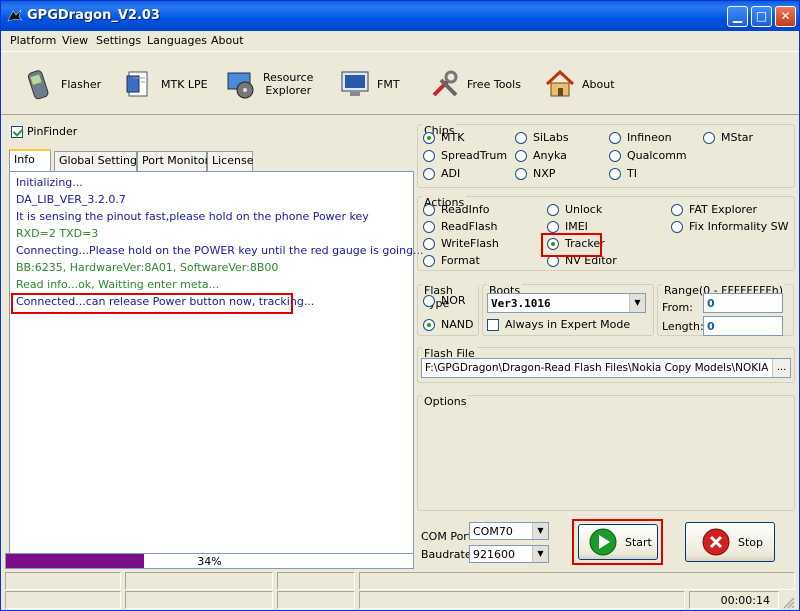 Image resolution: width=800 pixels, height=611 pixels. What do you see at coordinates (75, 40) in the screenshot?
I see `menu-view: View` at bounding box center [75, 40].